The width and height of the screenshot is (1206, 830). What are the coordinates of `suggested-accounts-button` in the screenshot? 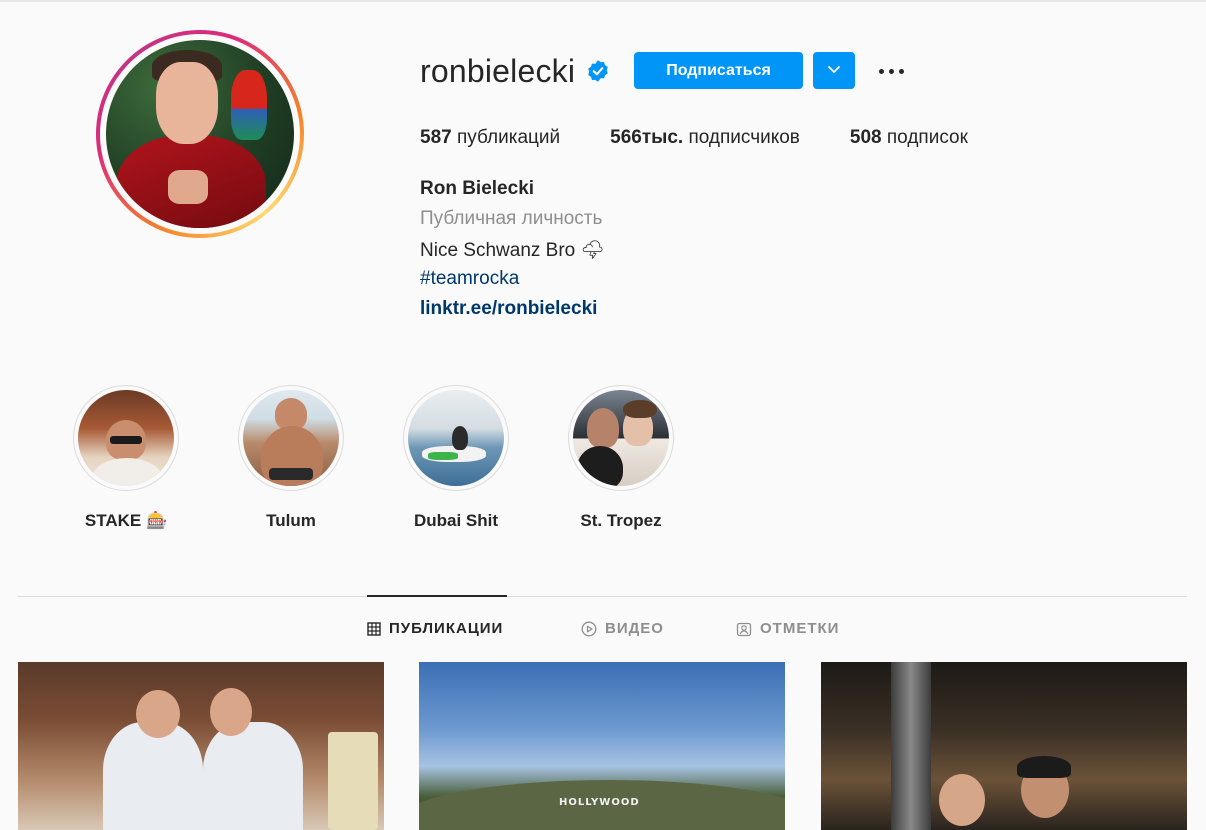 It's located at (834, 70).